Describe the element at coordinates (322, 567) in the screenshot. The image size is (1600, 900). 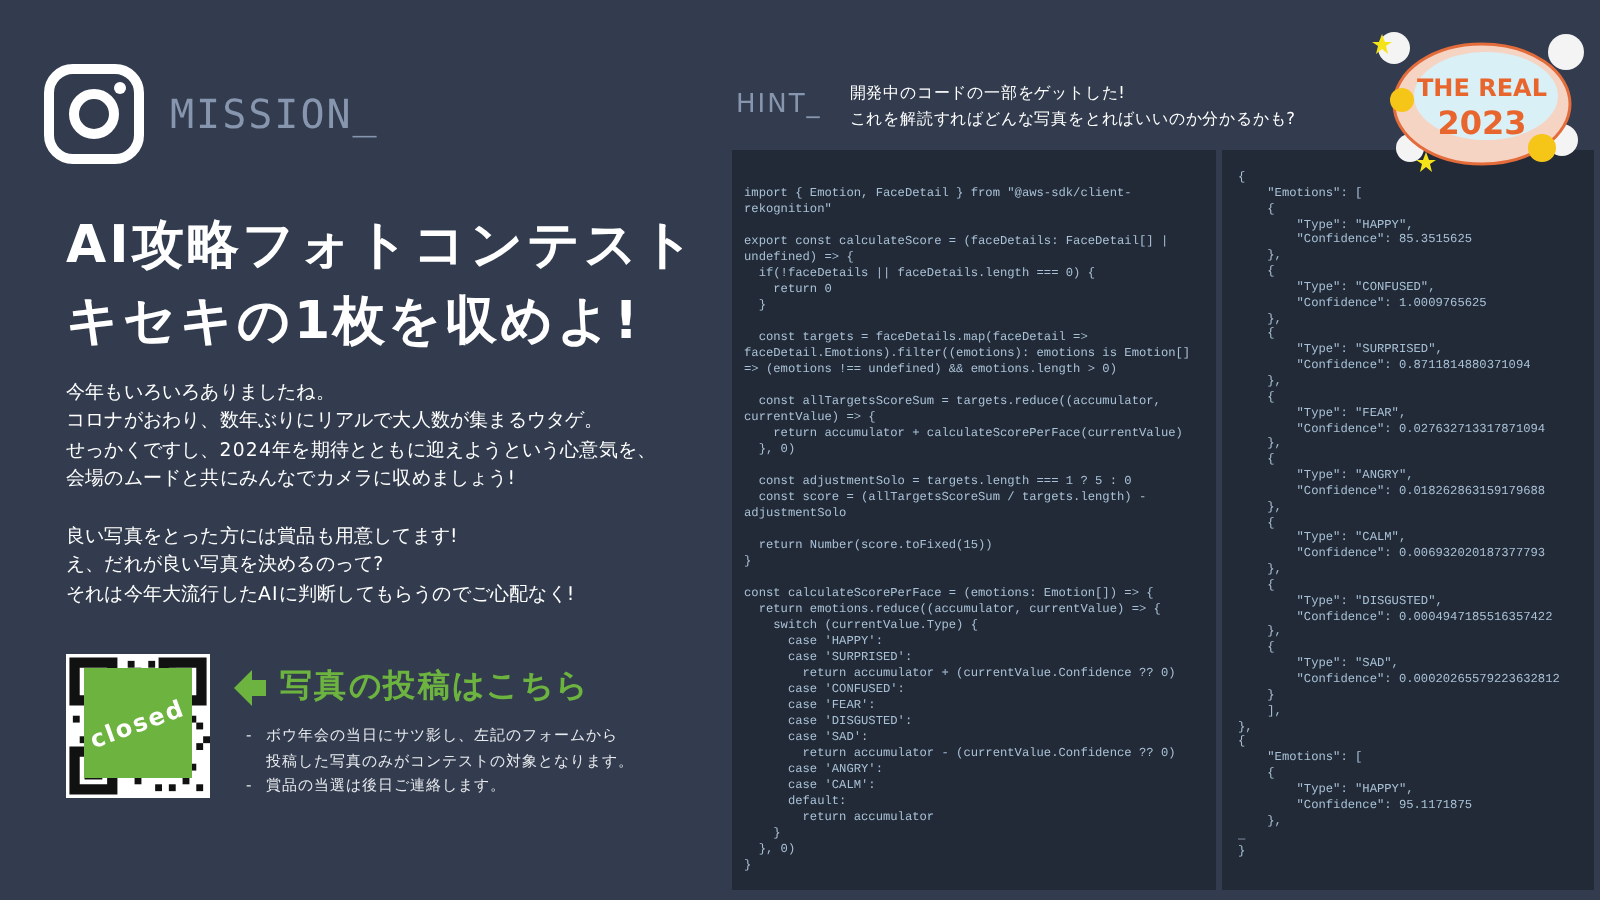
I see `intro-paragraph: 良い写真をとった方には賞品も用意してます! え、だれが良い写真を決めるのって? それは今年大流行したAIに判断してもらうのでご心配なく!` at that location.